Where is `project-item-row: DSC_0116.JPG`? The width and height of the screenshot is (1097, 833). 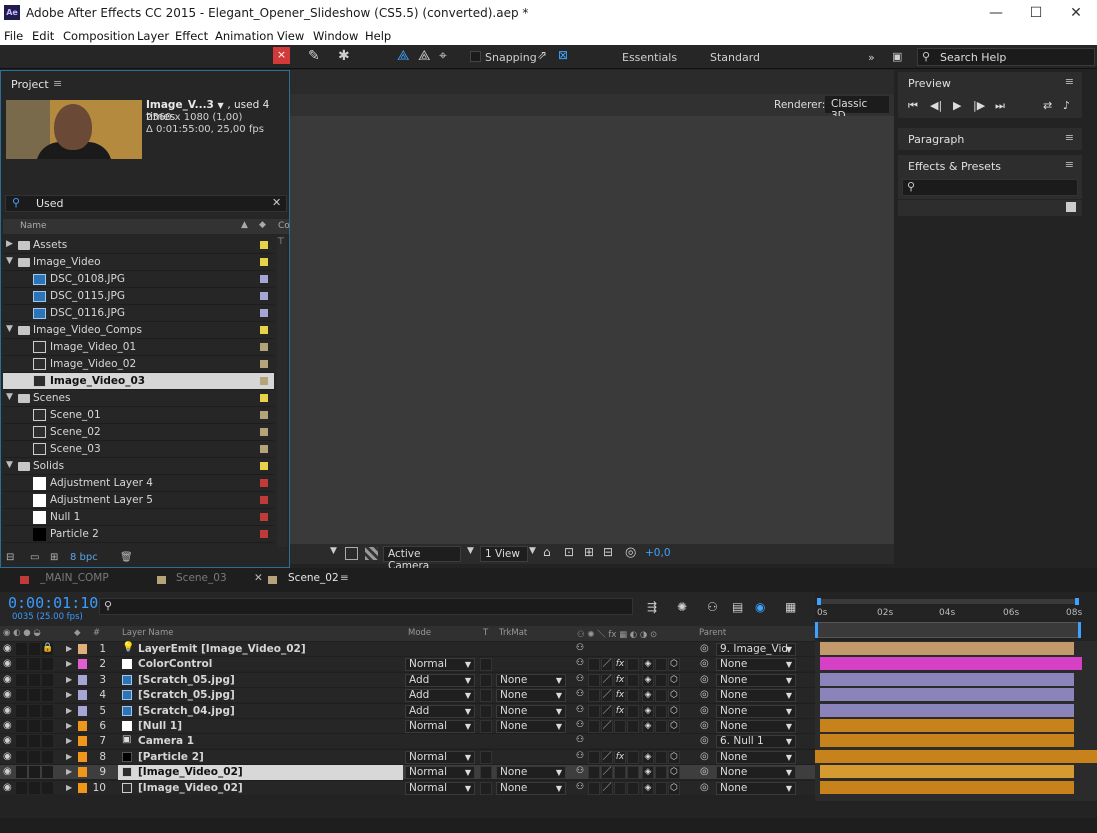
project-item-row: DSC_0116.JPG is located at coordinates (138, 313).